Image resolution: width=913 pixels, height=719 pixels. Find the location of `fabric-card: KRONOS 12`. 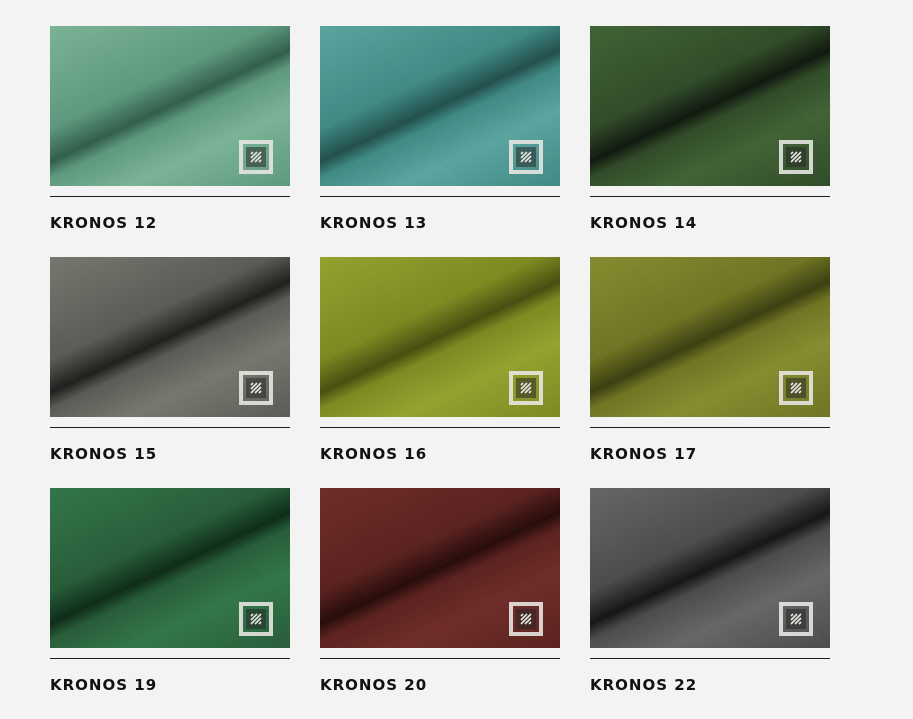

fabric-card: KRONOS 12 is located at coordinates (170, 141).